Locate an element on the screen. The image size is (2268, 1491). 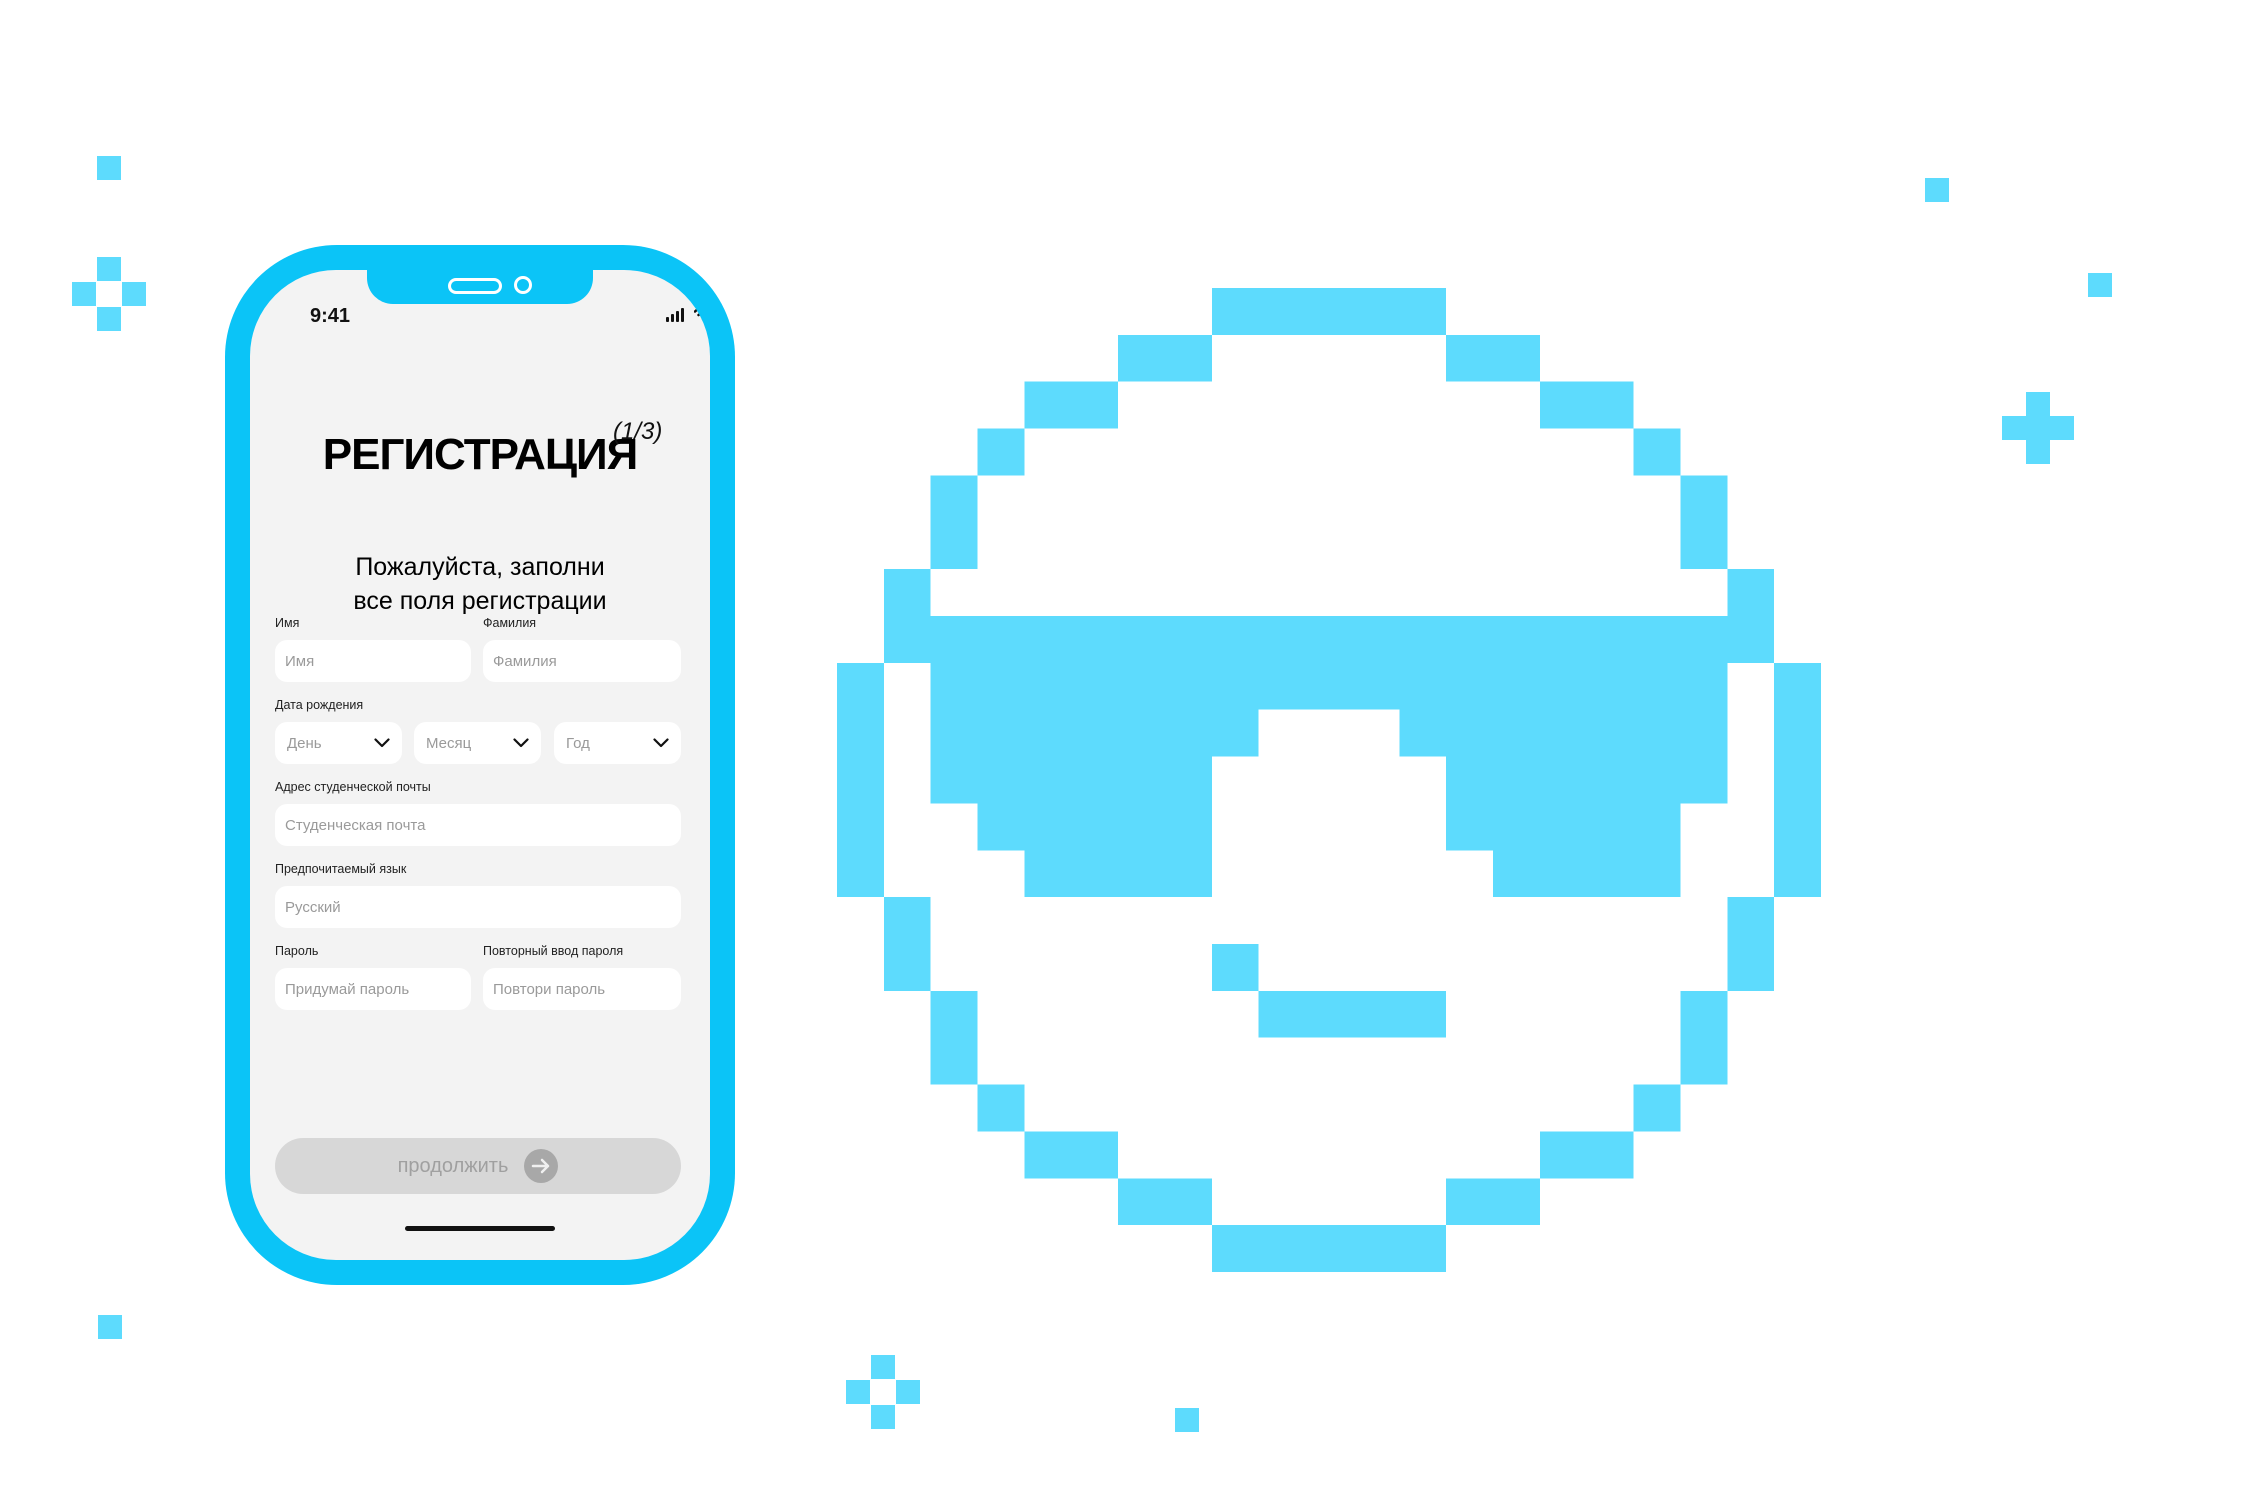
password-repeat-input: Повтори пароль is located at coordinates (582, 989).